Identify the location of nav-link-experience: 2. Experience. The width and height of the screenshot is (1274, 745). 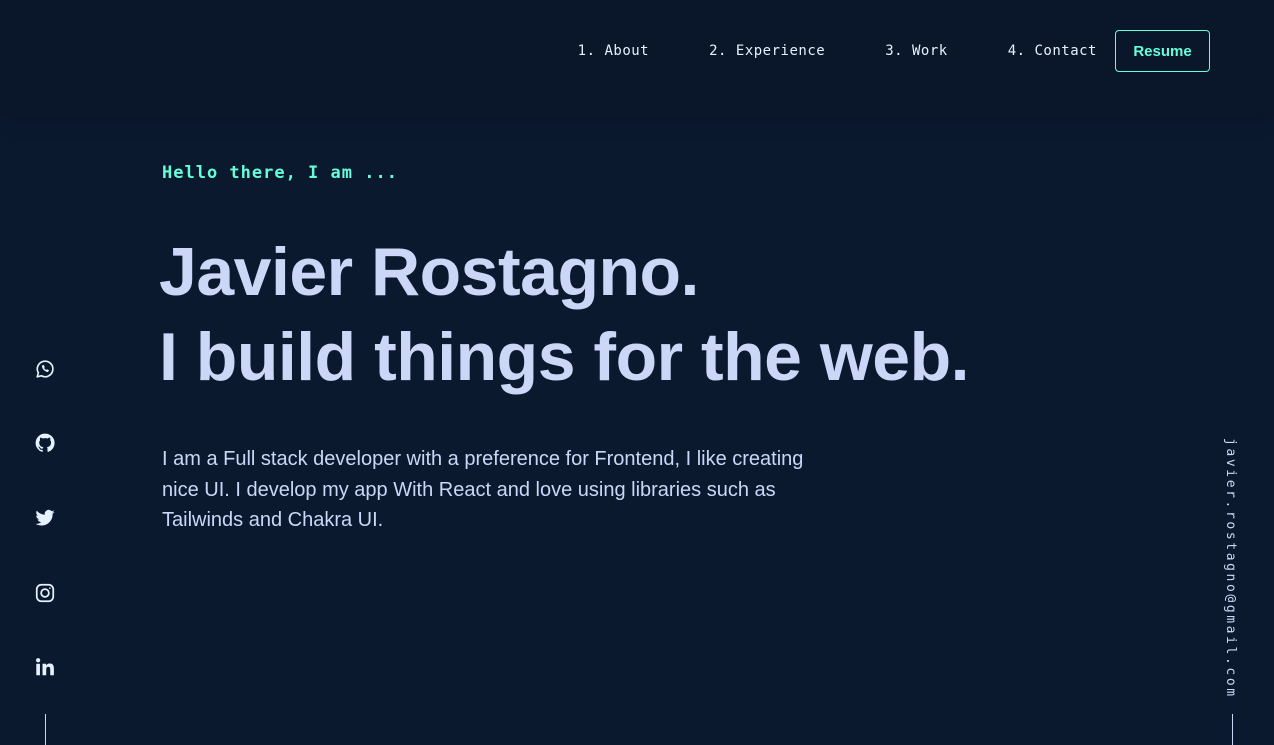
(767, 51).